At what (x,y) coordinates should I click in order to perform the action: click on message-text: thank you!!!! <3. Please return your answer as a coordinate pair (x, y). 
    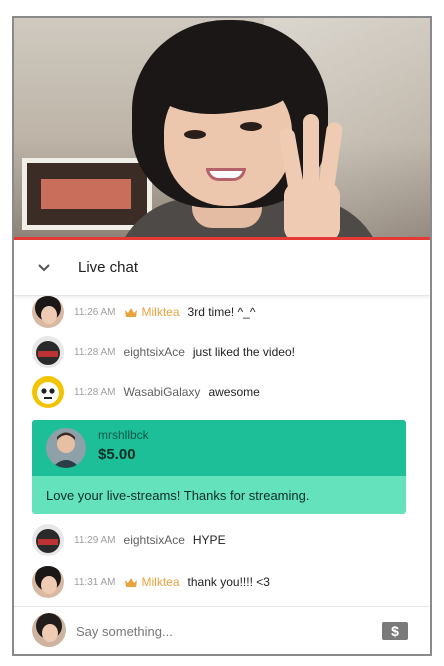
    Looking at the image, I should click on (228, 582).